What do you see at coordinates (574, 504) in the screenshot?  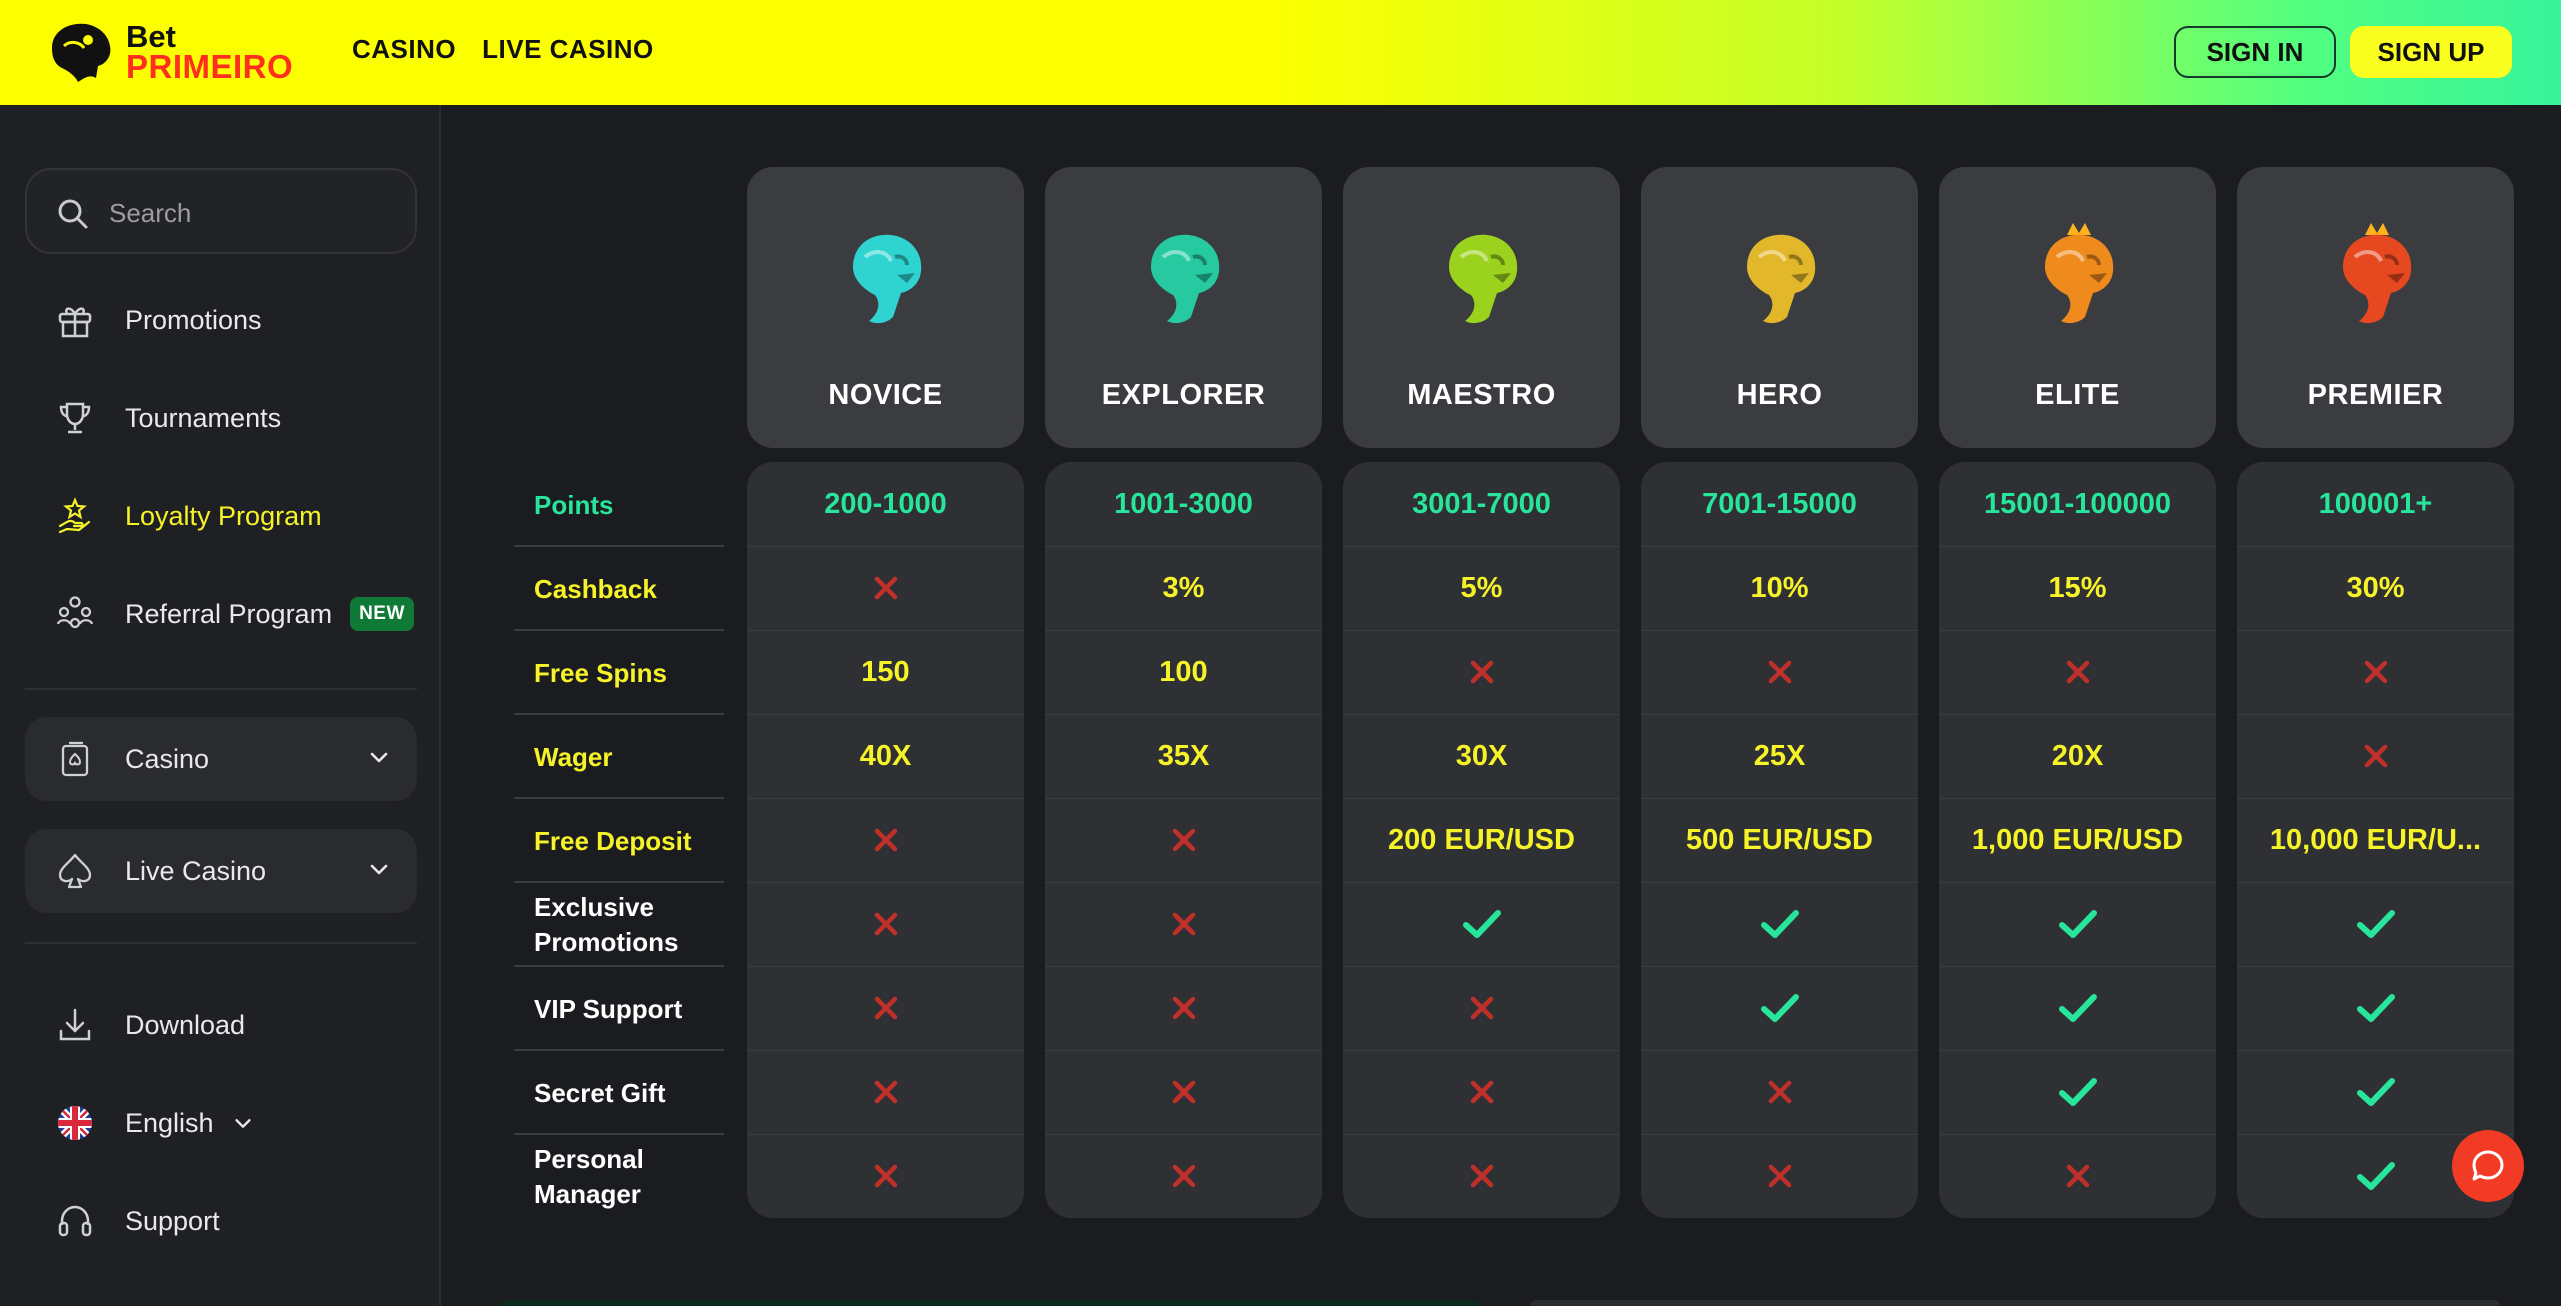 I see `row-label-points: Points` at bounding box center [574, 504].